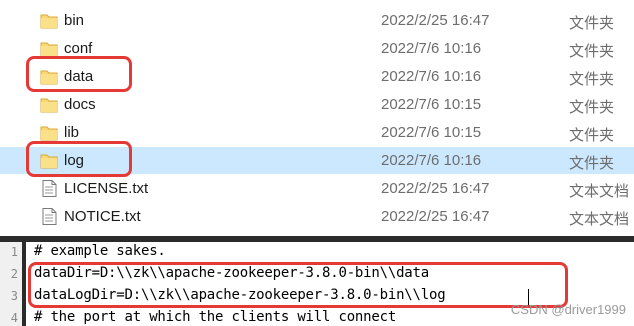 Image resolution: width=634 pixels, height=326 pixels. Describe the element at coordinates (568, 309) in the screenshot. I see `watermark: CSDN @driver1999` at that location.